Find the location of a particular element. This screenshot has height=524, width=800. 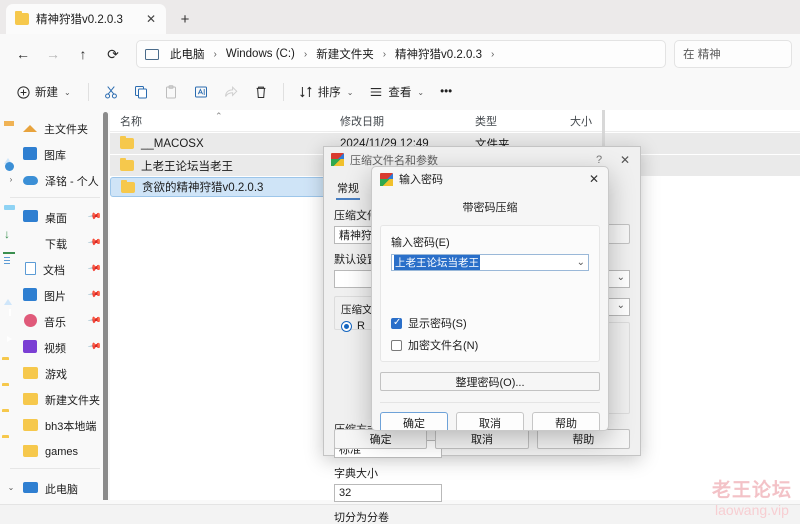

sidebar-scrollbar is located at coordinates (105, 306).